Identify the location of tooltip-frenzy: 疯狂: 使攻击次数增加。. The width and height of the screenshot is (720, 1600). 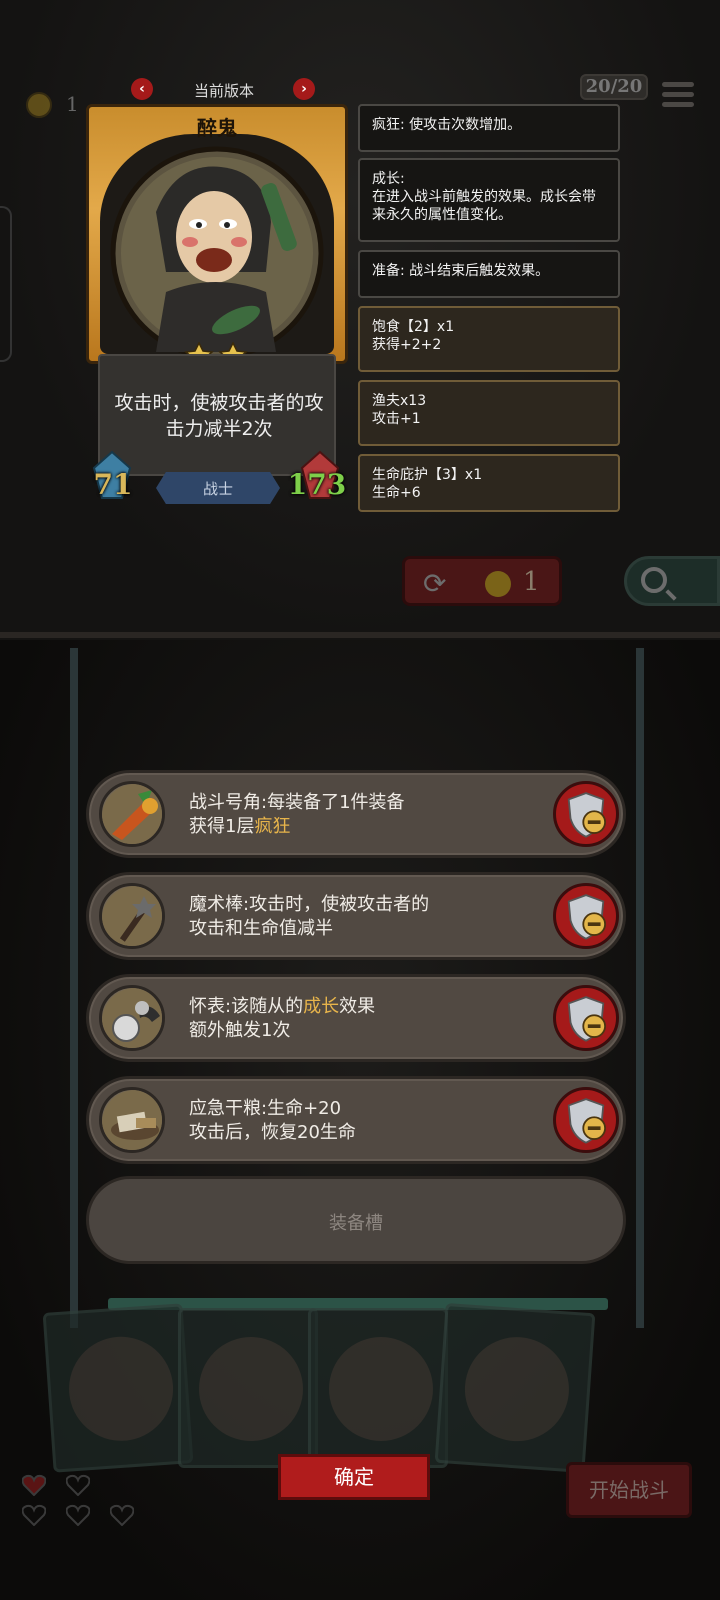
(489, 128).